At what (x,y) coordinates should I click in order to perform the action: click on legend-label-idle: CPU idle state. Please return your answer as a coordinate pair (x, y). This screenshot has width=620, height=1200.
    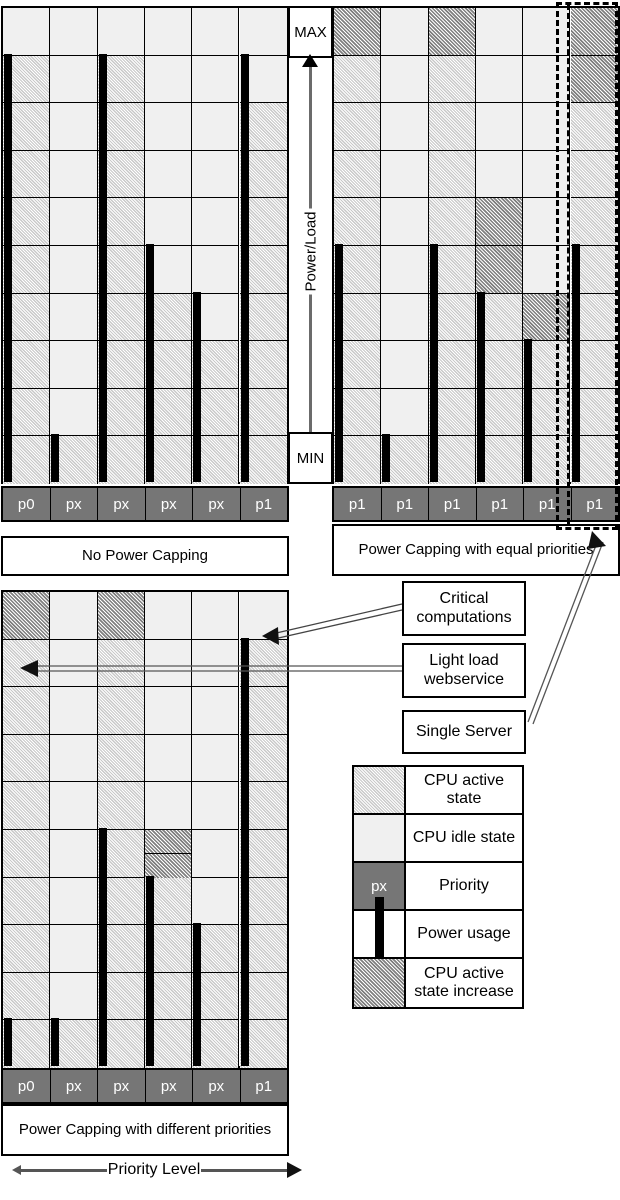
    Looking at the image, I should click on (464, 837).